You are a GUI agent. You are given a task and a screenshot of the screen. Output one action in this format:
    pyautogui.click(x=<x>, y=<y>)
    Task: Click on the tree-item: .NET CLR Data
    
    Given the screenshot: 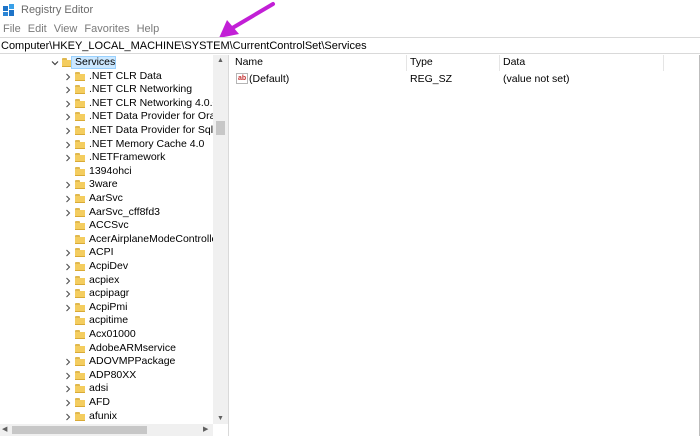 What is the action you would take?
    pyautogui.click(x=106, y=76)
    